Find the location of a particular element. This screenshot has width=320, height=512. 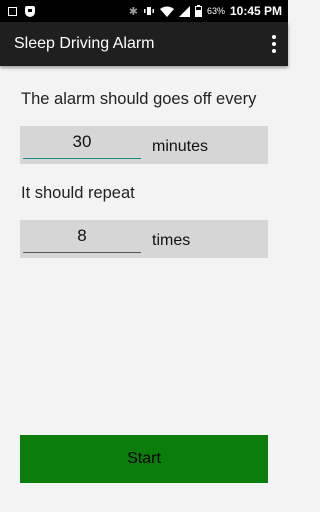

bluetooth-icon: ✱ is located at coordinates (133, 11).